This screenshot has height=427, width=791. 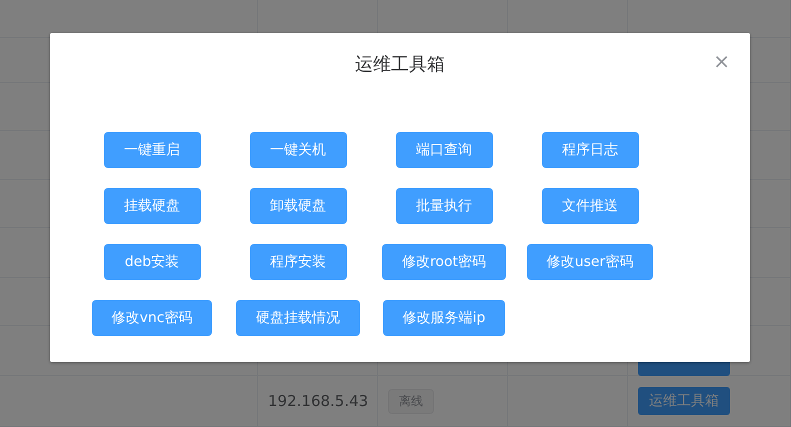 What do you see at coordinates (444, 318) in the screenshot?
I see `tool-button: 修改服务端ip` at bounding box center [444, 318].